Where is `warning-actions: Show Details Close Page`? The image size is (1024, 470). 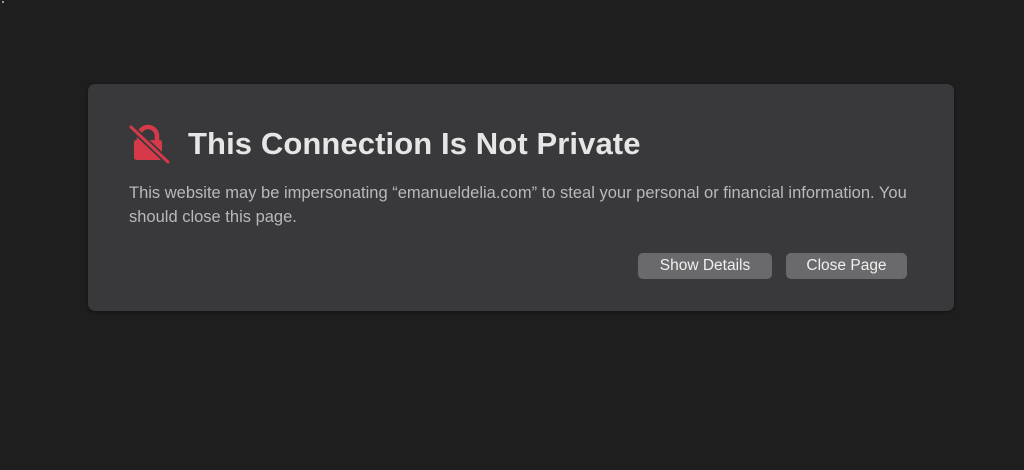
warning-actions: Show Details Close Page is located at coordinates (772, 266).